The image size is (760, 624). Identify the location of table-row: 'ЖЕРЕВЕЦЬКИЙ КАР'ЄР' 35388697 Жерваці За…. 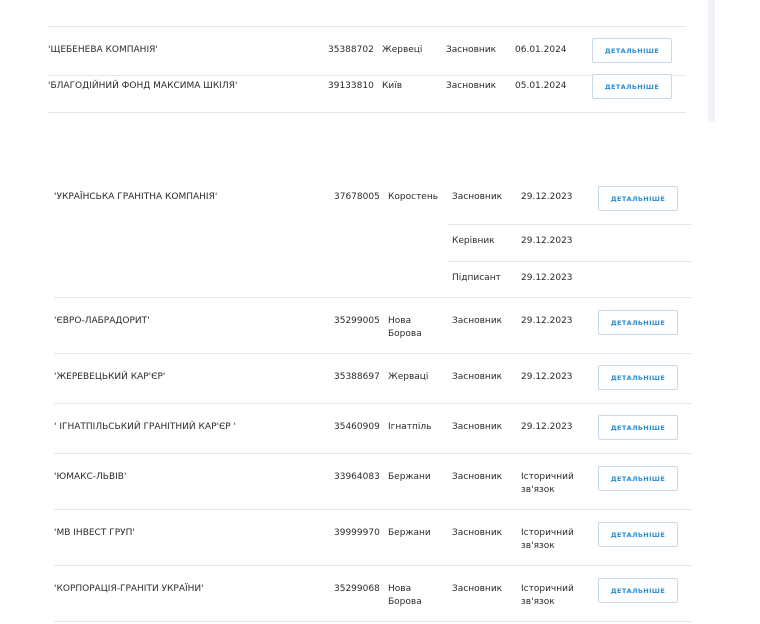
(373, 379).